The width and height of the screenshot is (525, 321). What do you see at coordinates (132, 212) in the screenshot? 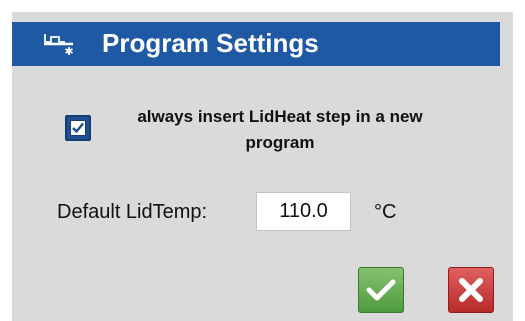
I see `default-lidtemp-label: Default LidTemp:` at bounding box center [132, 212].